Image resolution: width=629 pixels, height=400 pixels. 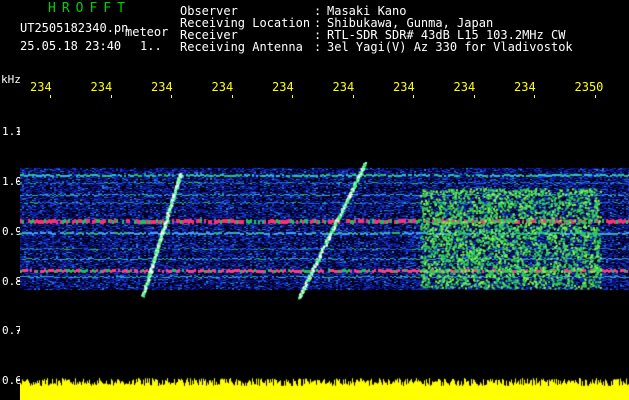 What do you see at coordinates (151, 46) in the screenshot?
I see `frame-counter: 1..` at bounding box center [151, 46].